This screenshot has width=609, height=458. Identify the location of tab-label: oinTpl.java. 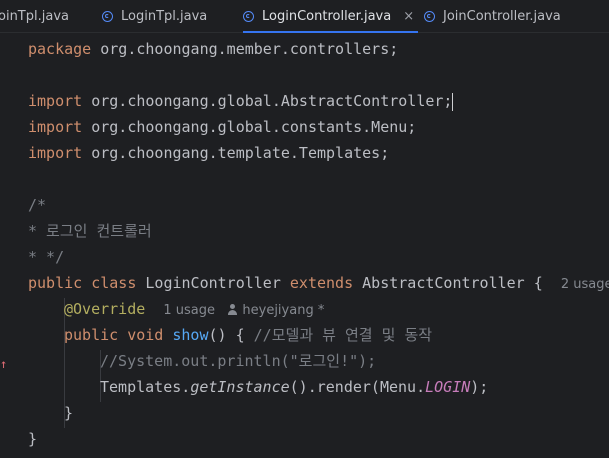
(34, 16).